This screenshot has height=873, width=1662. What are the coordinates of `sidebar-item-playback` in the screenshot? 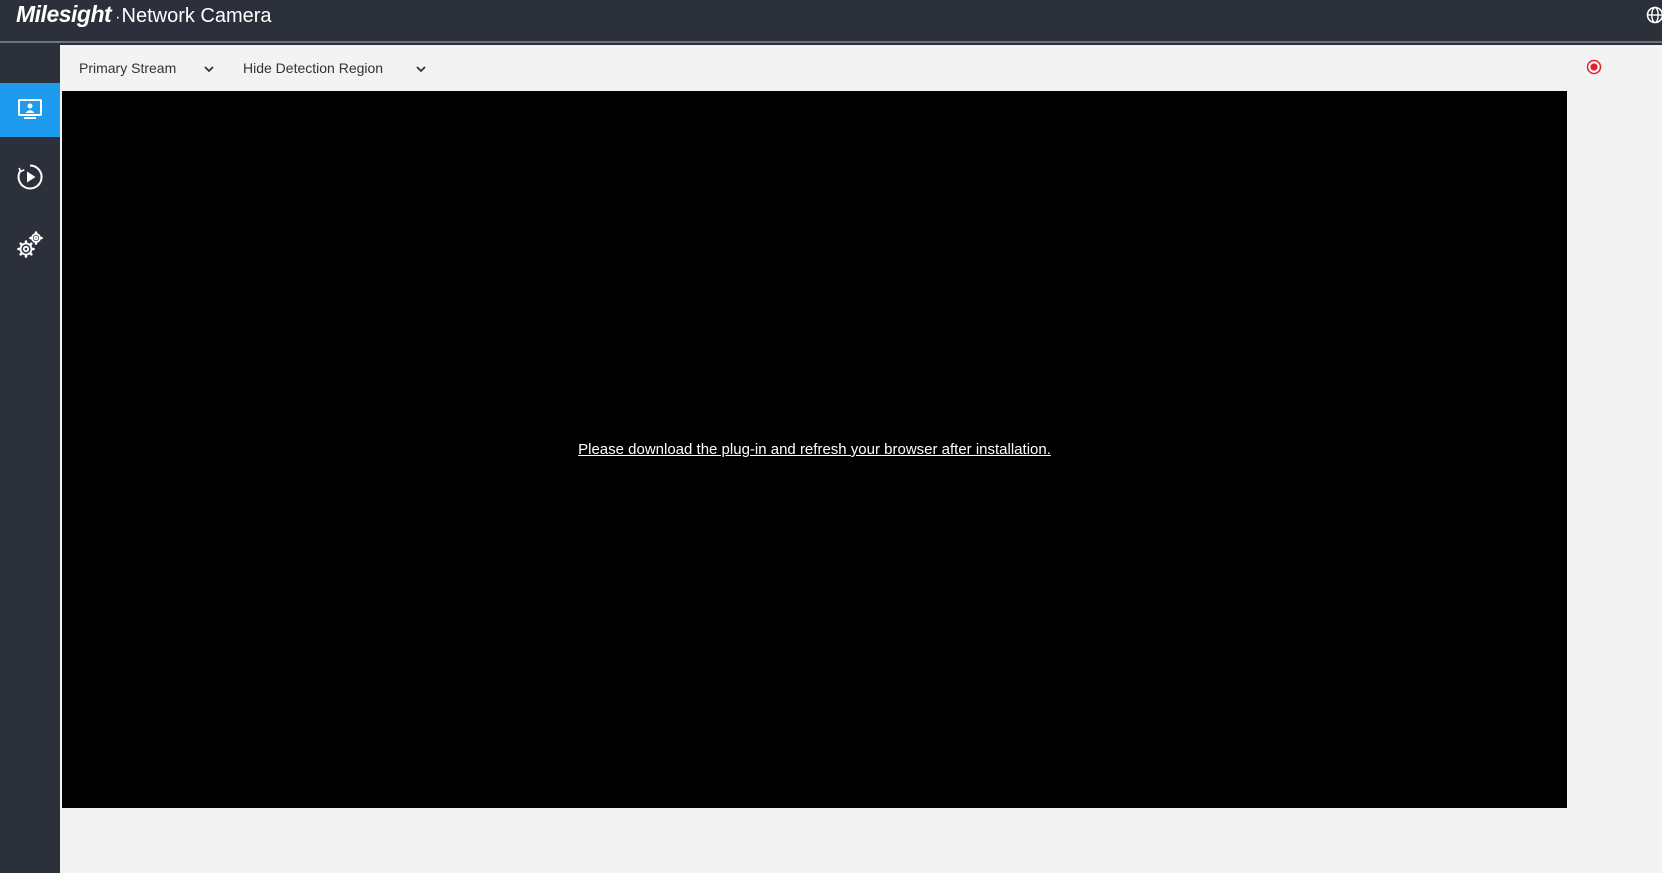 It's located at (30, 177).